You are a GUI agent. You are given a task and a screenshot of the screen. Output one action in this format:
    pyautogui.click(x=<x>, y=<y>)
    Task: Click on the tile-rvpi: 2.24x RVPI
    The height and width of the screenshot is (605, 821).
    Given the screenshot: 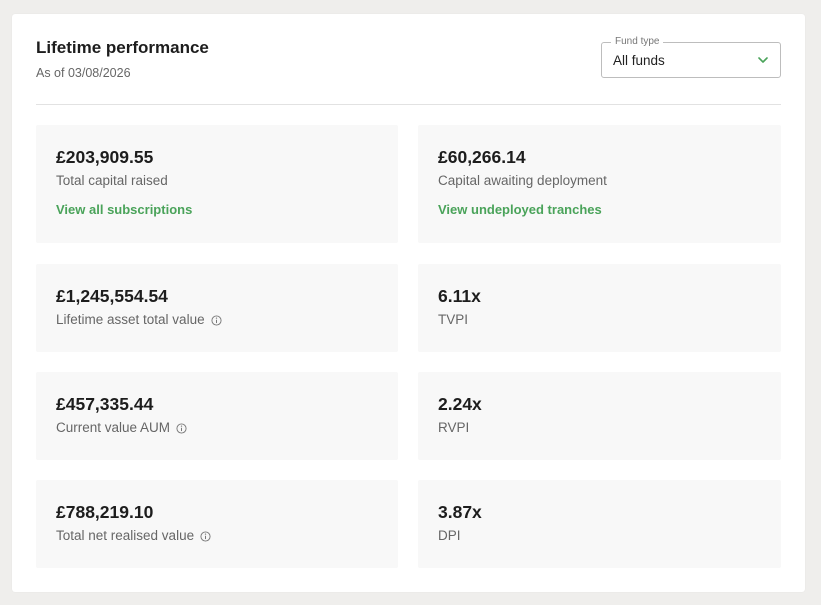 What is the action you would take?
    pyautogui.click(x=599, y=416)
    